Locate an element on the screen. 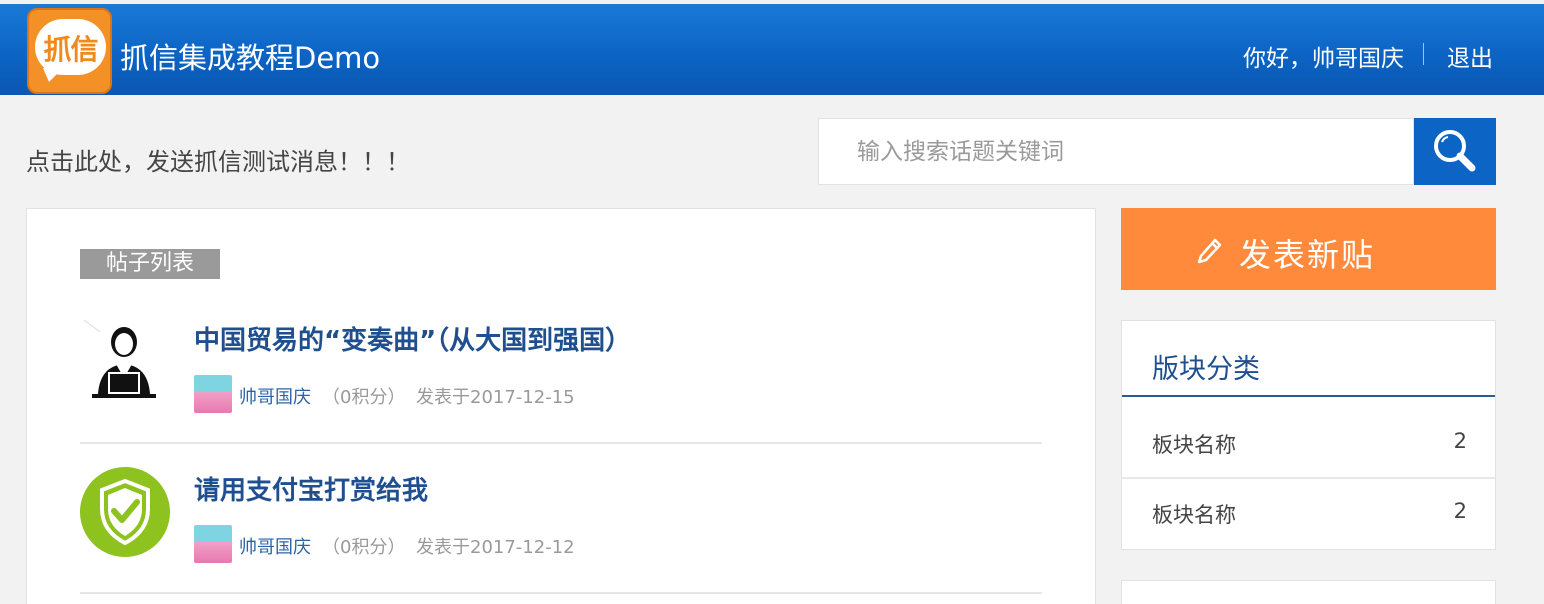 This screenshot has height=604, width=1544. post-title: 中国贸易的“变奏曲”（从大国到强国） is located at coordinates (412, 338).